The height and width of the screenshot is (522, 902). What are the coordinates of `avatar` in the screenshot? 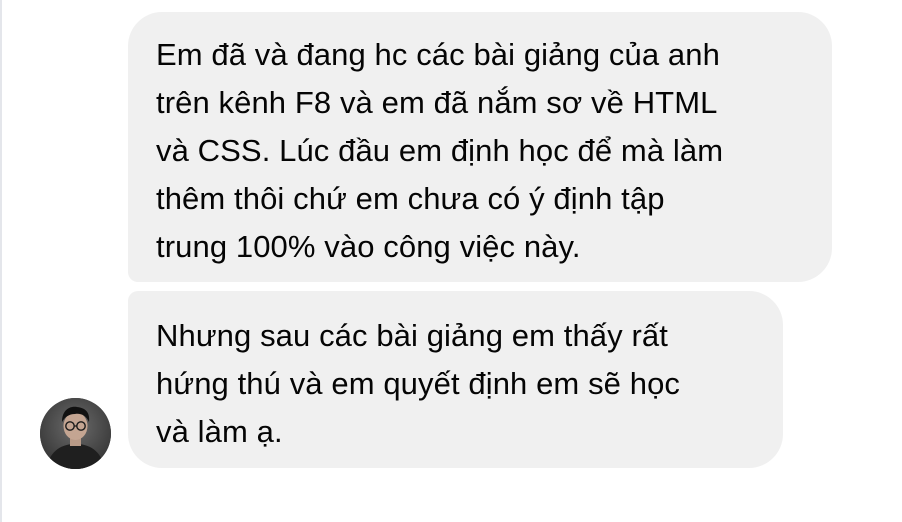 It's located at (75, 433).